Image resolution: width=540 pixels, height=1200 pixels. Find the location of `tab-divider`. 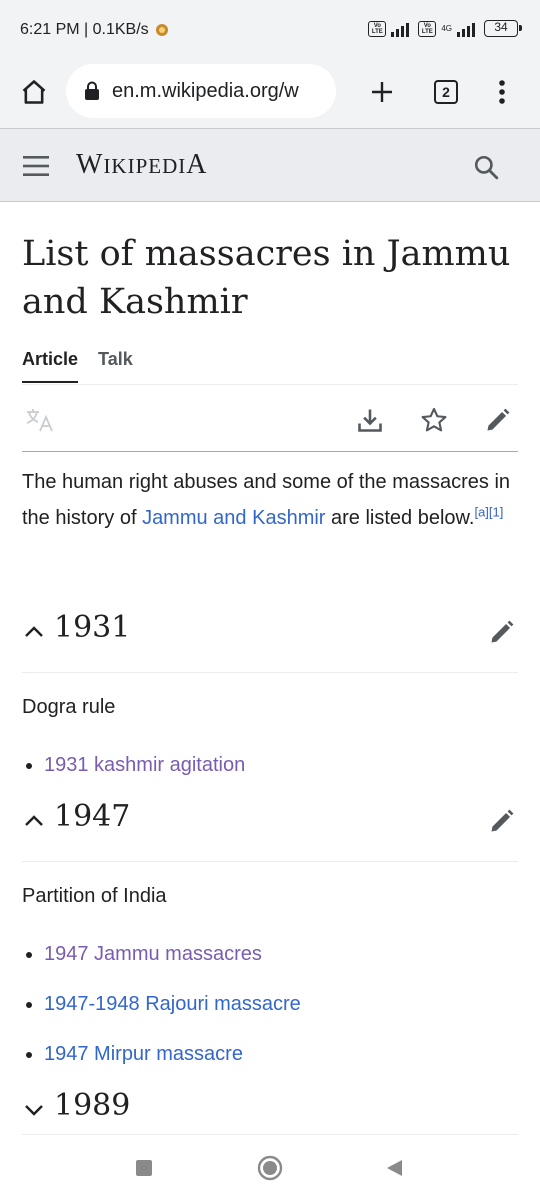

tab-divider is located at coordinates (270, 384).